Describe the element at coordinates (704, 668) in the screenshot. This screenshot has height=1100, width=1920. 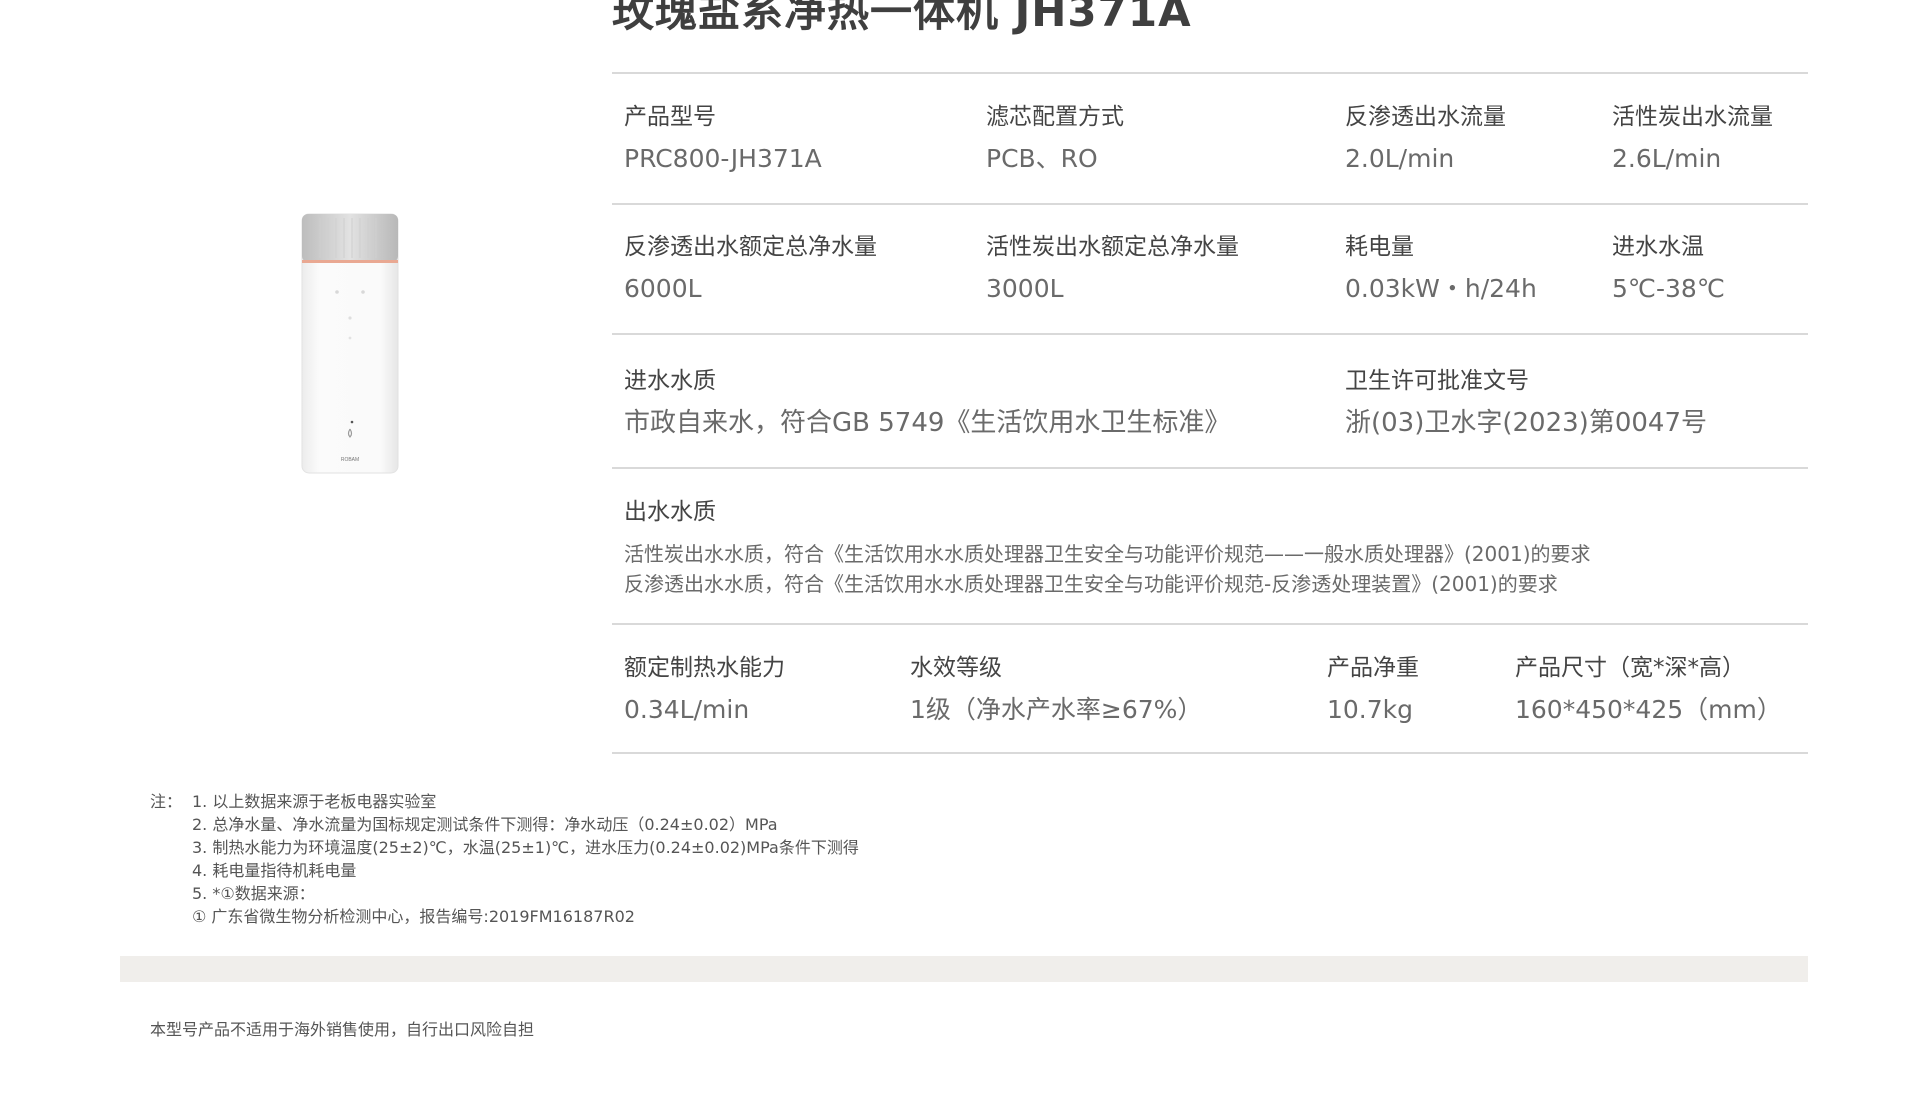
I see `spec-label: 额定制热水能力` at that location.